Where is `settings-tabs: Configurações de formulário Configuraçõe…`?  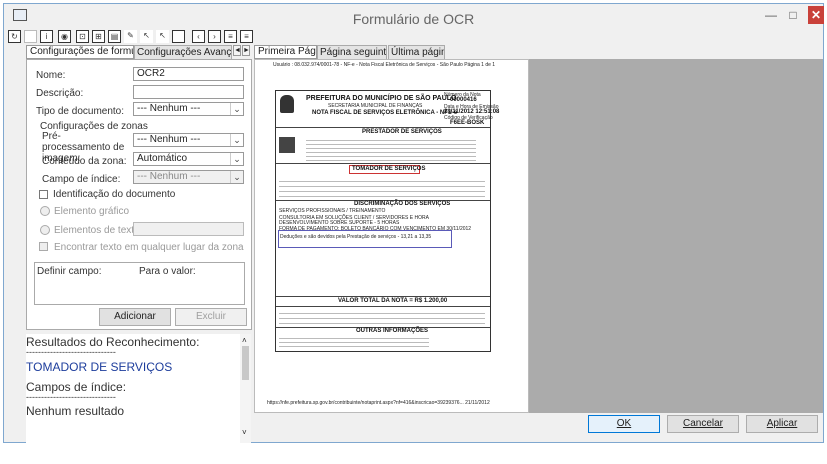 settings-tabs: Configurações de formulário Configuraçõe… is located at coordinates (139, 52).